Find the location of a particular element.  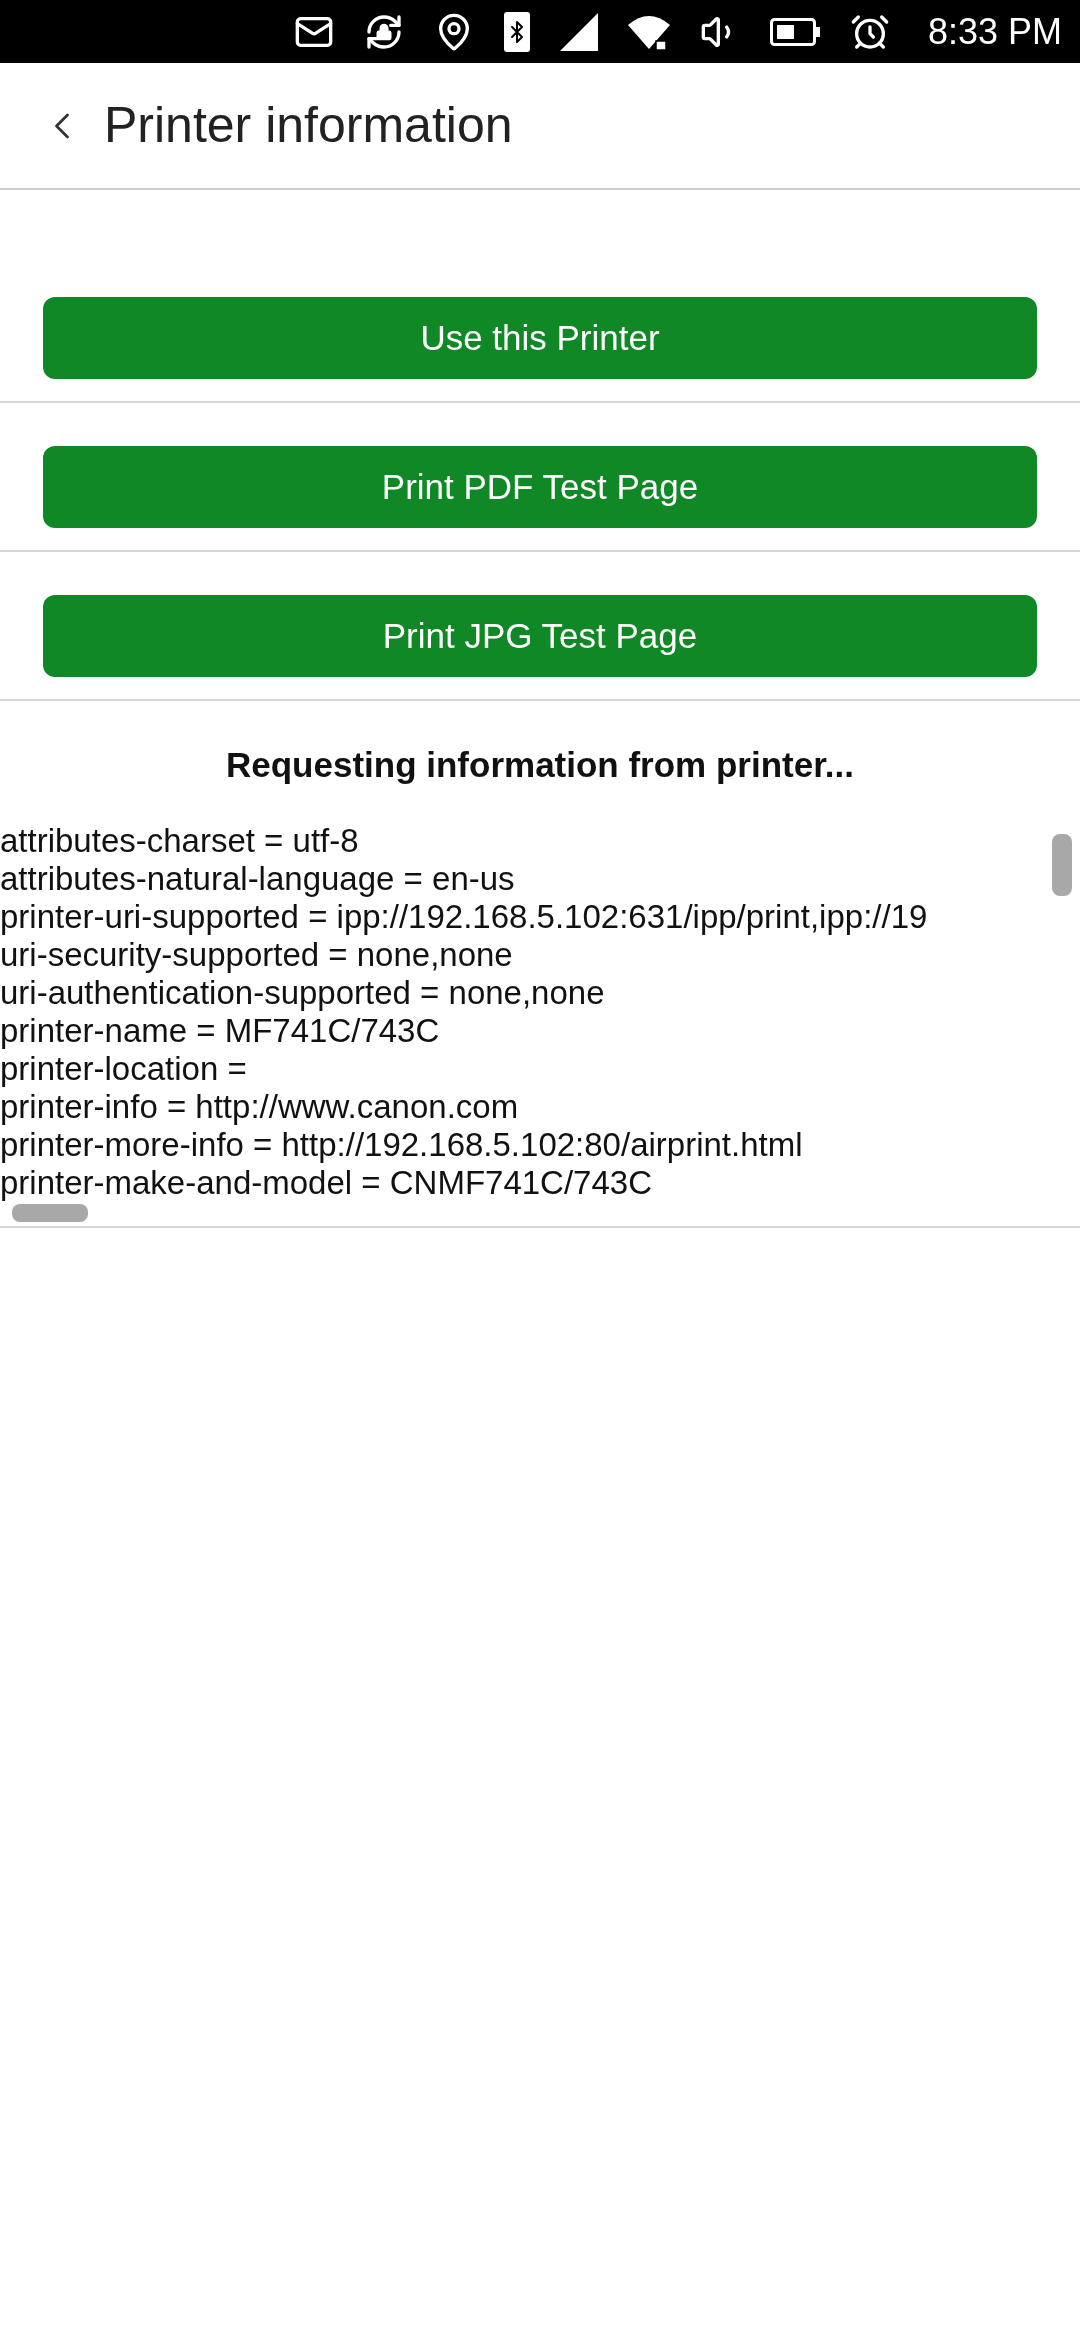

horizontal-scrollbar is located at coordinates (50, 1212).